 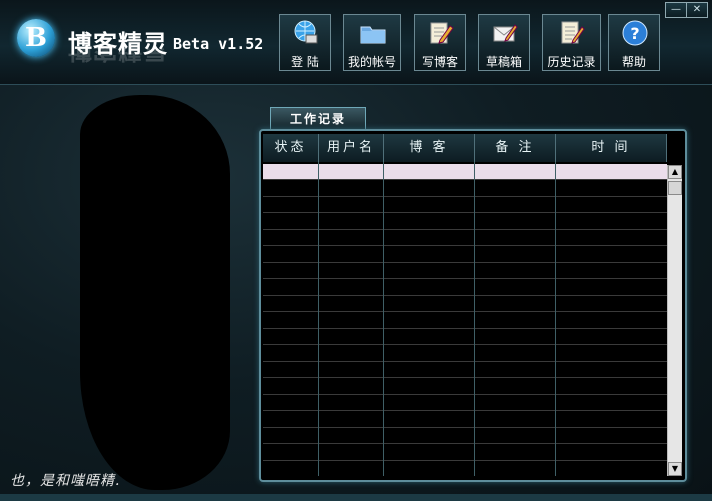 I want to click on login-button: 登 陆, so click(x=305, y=42).